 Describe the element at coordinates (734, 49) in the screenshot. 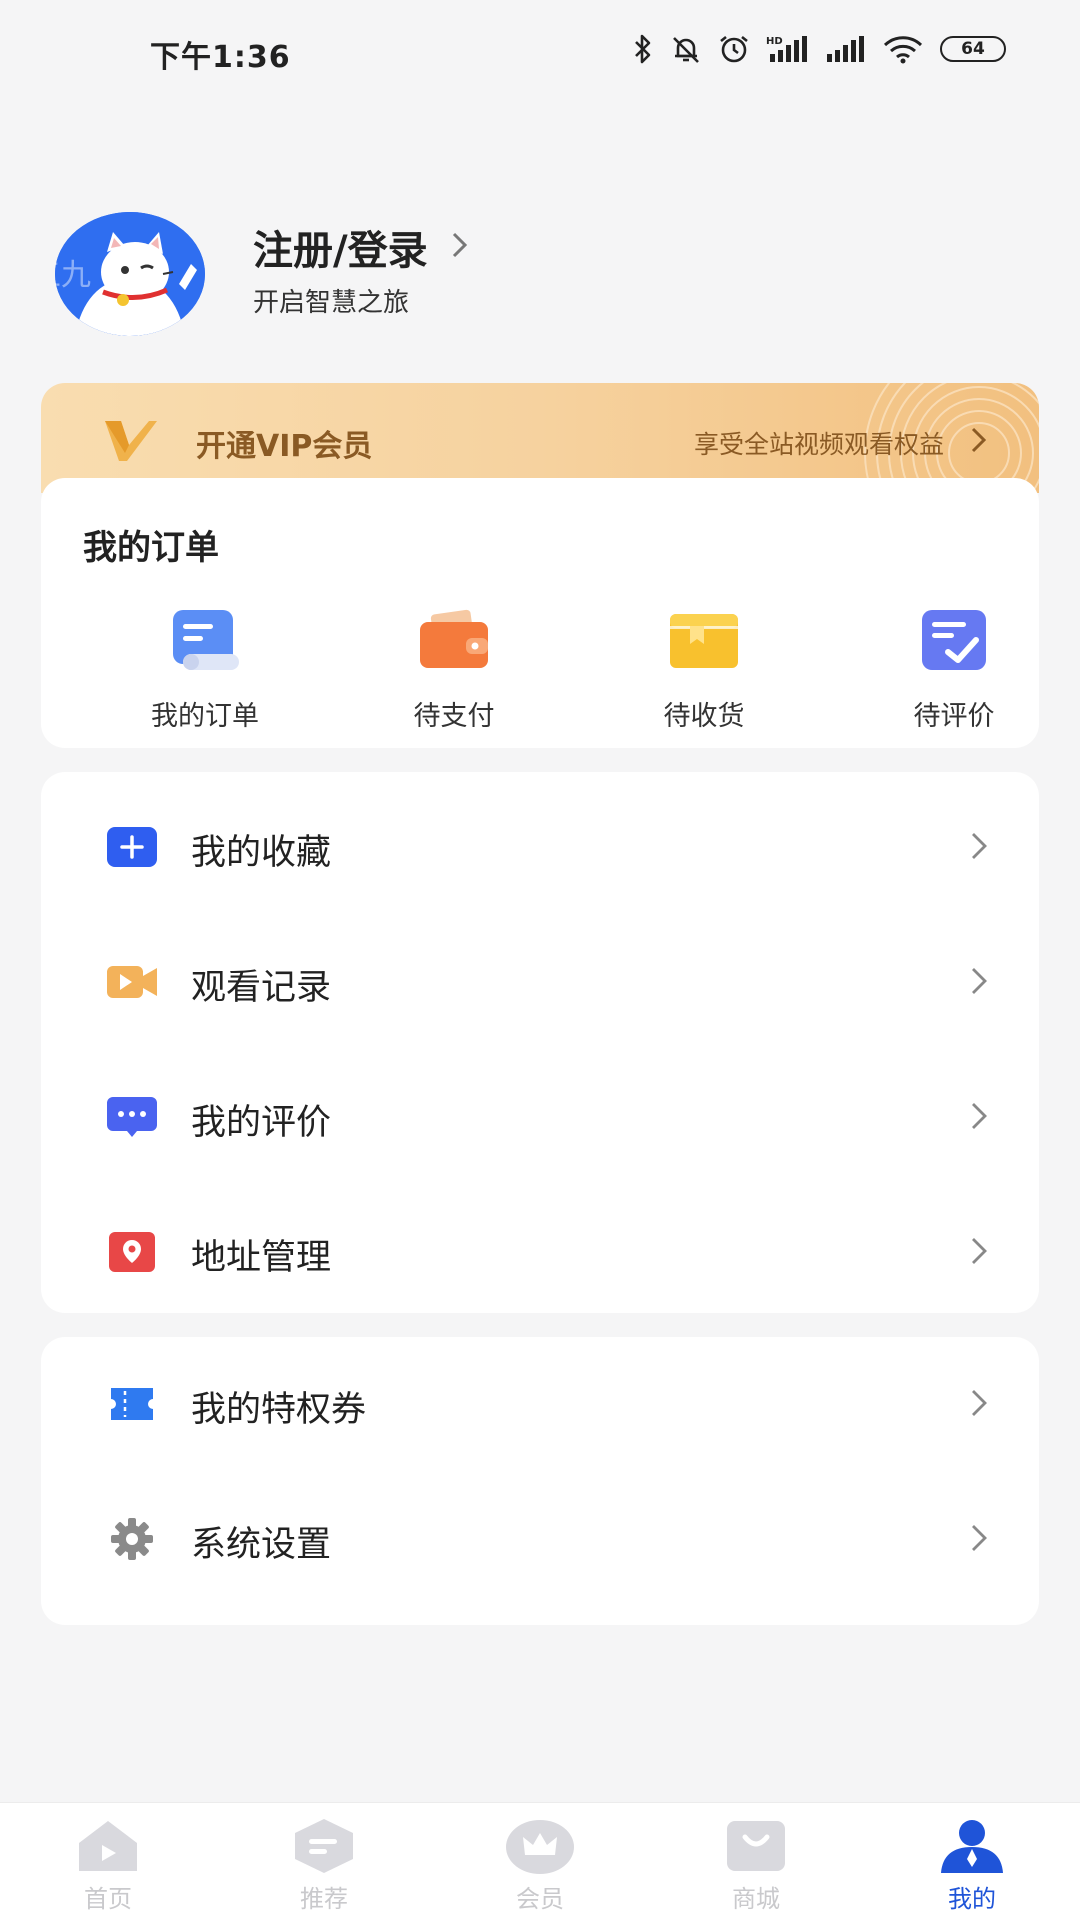

I see `alarm-icon` at that location.